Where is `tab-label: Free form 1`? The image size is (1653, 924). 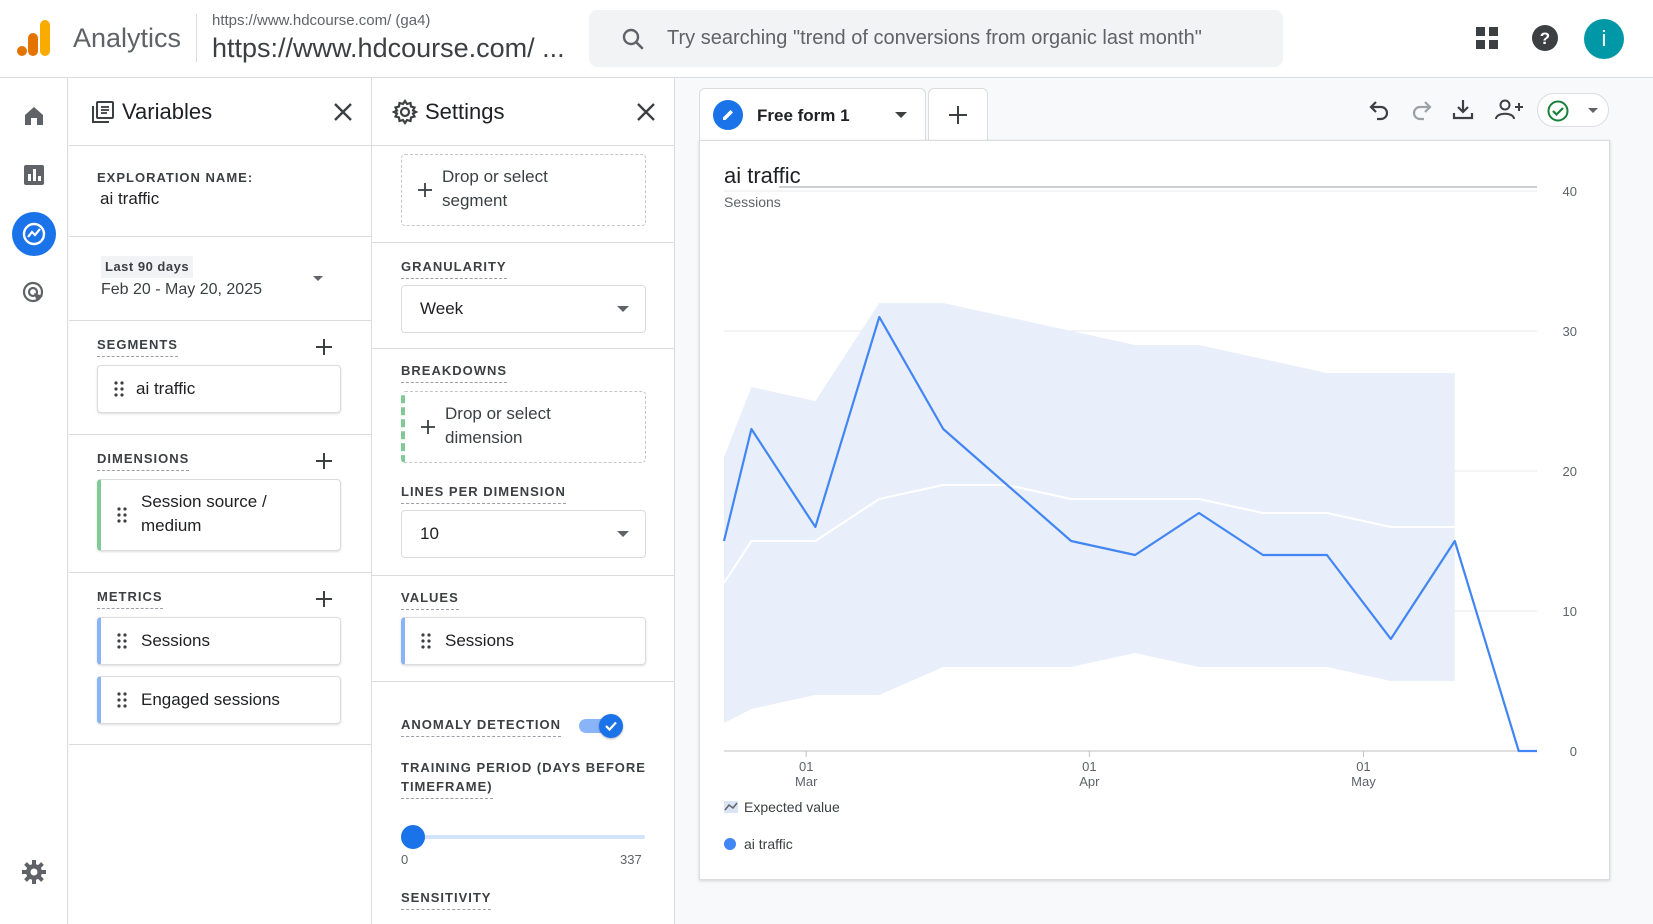
tab-label: Free form 1 is located at coordinates (803, 115).